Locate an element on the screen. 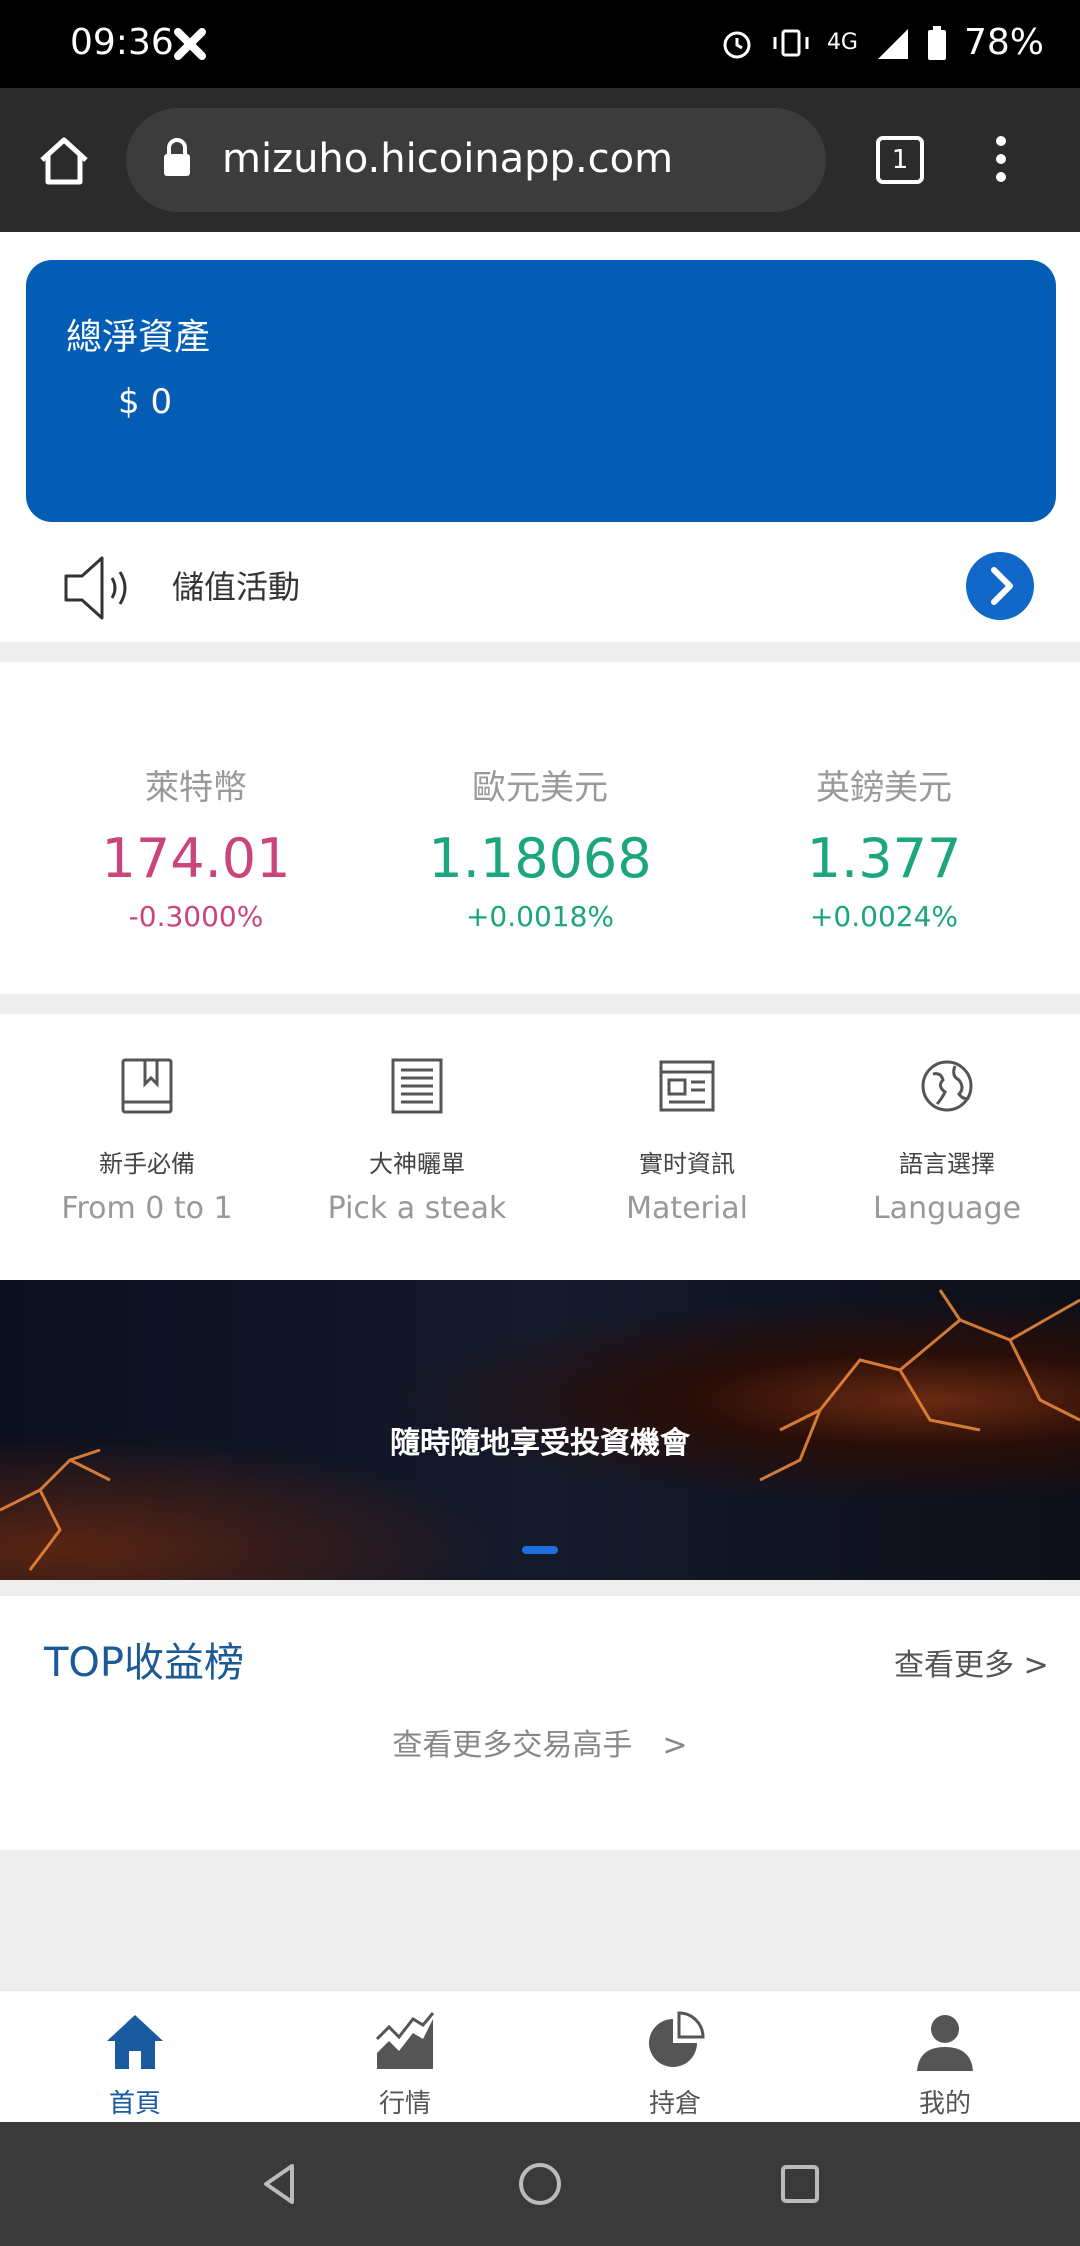 Image resolution: width=1080 pixels, height=2246 pixels. empty-section-background is located at coordinates (540, 1920).